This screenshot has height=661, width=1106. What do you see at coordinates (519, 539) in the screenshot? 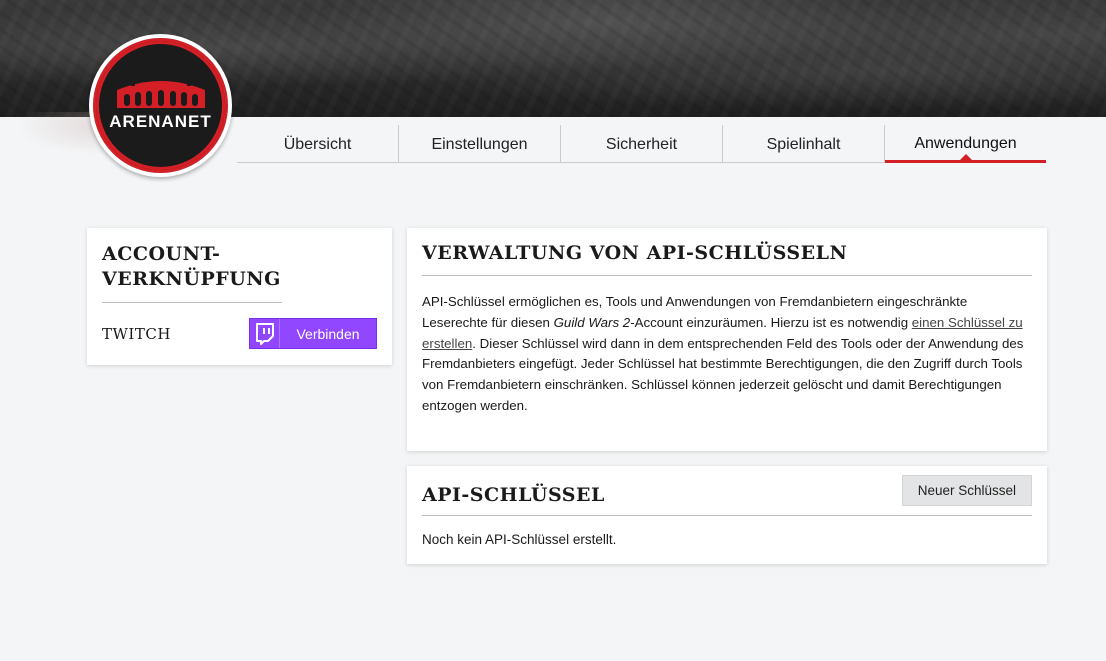
I see `empty-keys-message: Noch kein API-Schlüssel erstellt.` at bounding box center [519, 539].